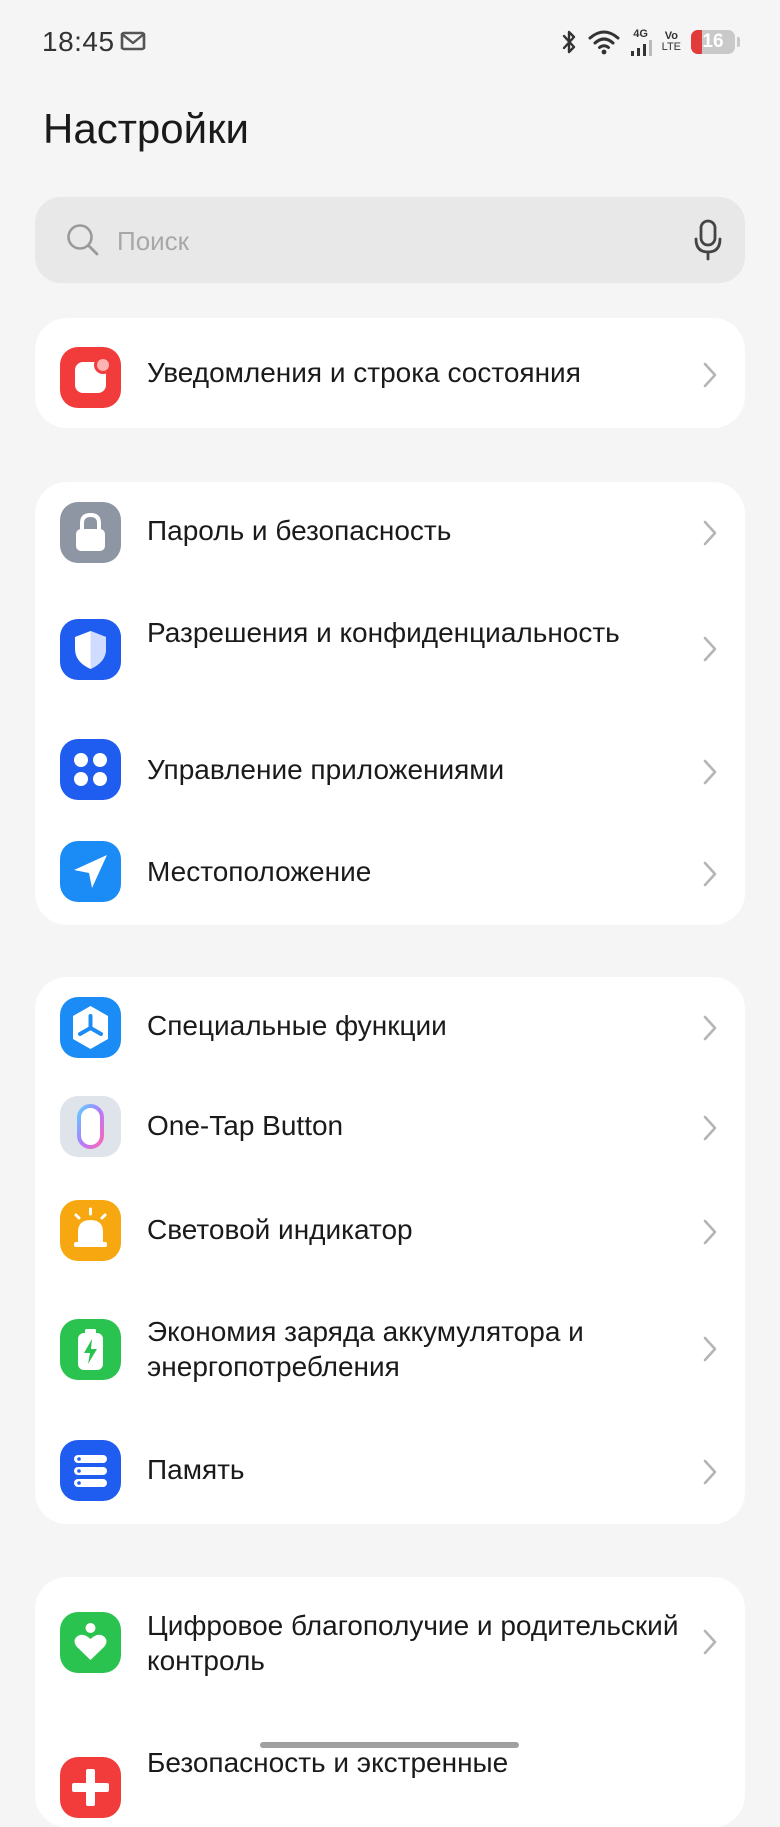  What do you see at coordinates (78, 41) in the screenshot?
I see `status-time: 18:45` at bounding box center [78, 41].